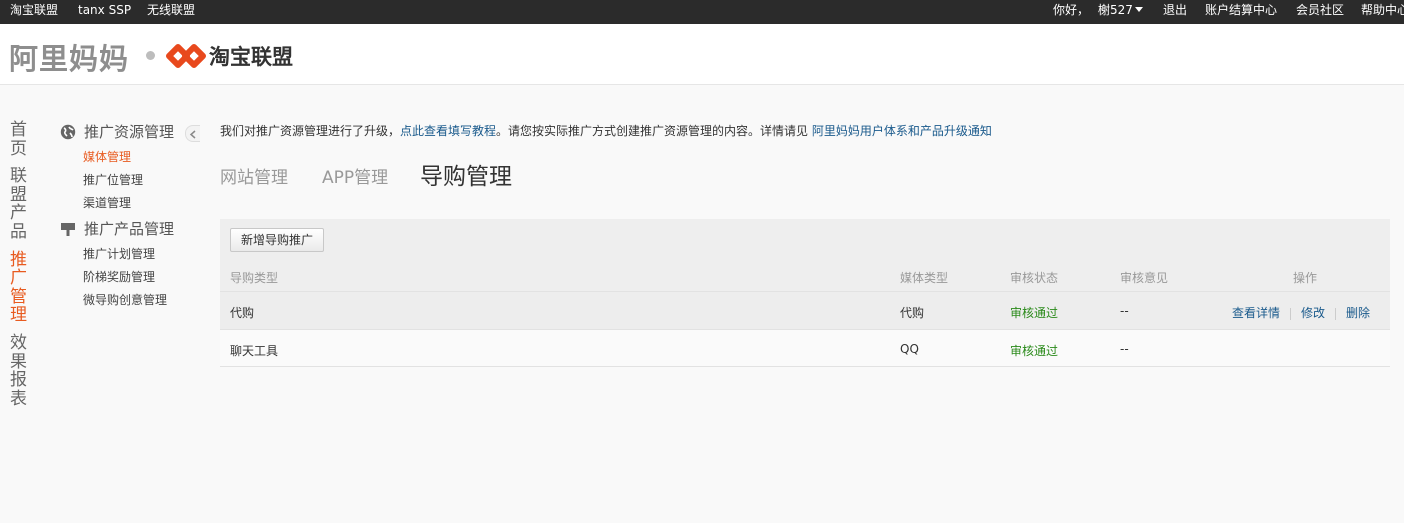 Image resolution: width=1404 pixels, height=523 pixels. I want to click on upgrade-notice-link: 阿里妈妈用户体系和产品升级通知, so click(902, 131).